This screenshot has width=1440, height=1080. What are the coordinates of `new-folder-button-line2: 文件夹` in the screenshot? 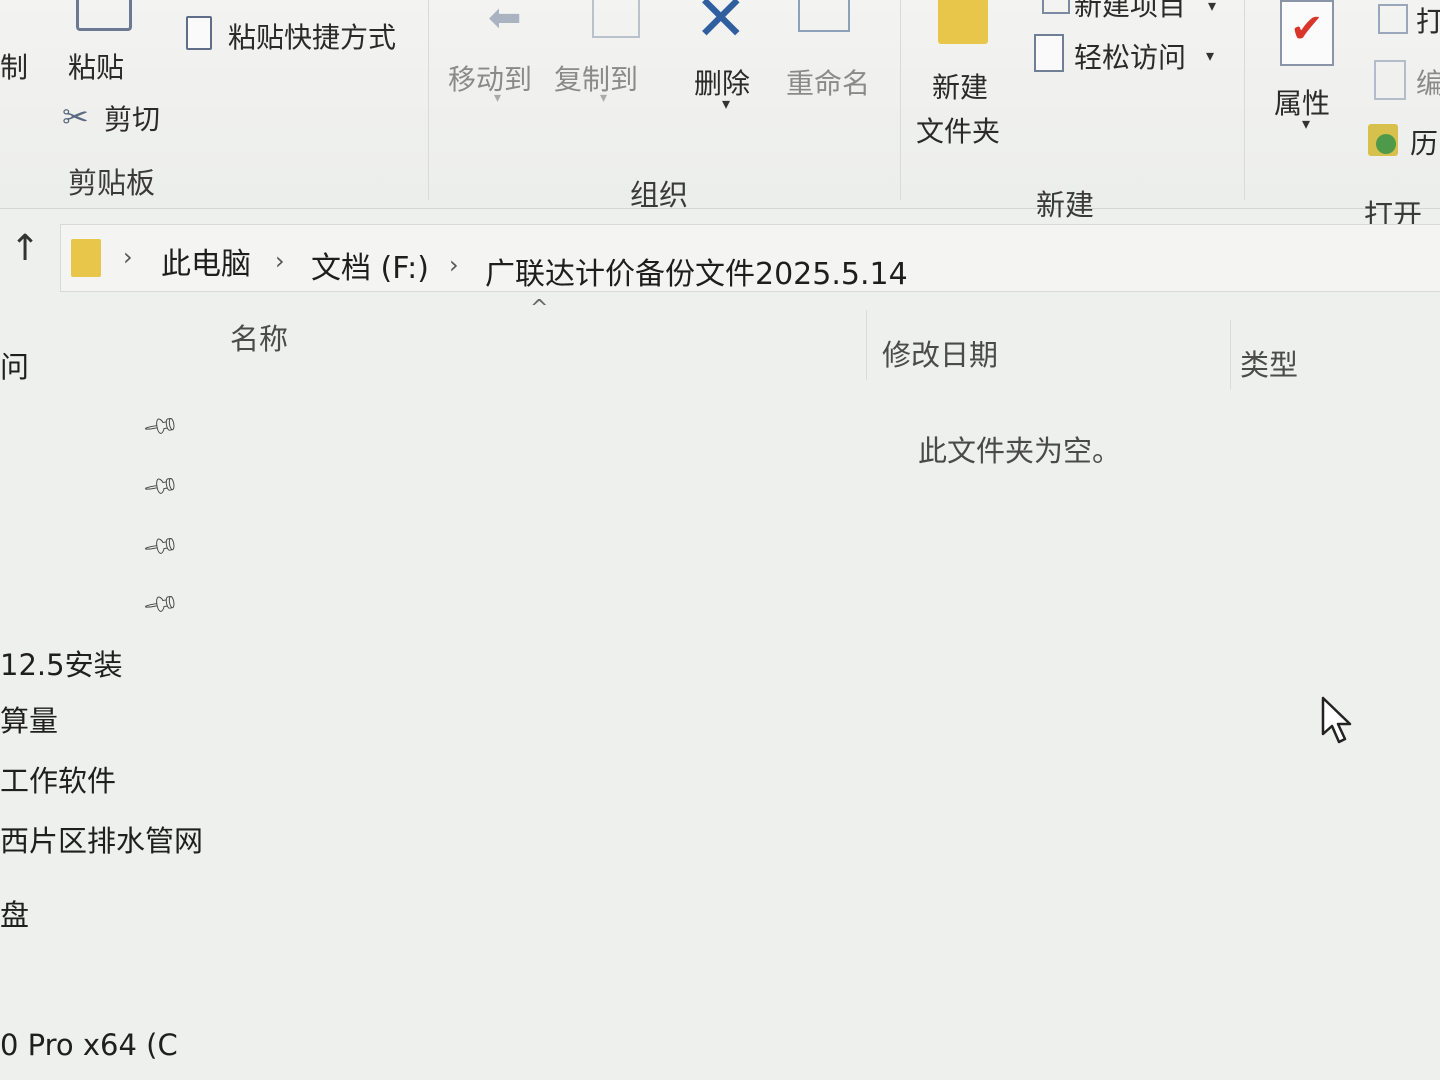 It's located at (958, 130).